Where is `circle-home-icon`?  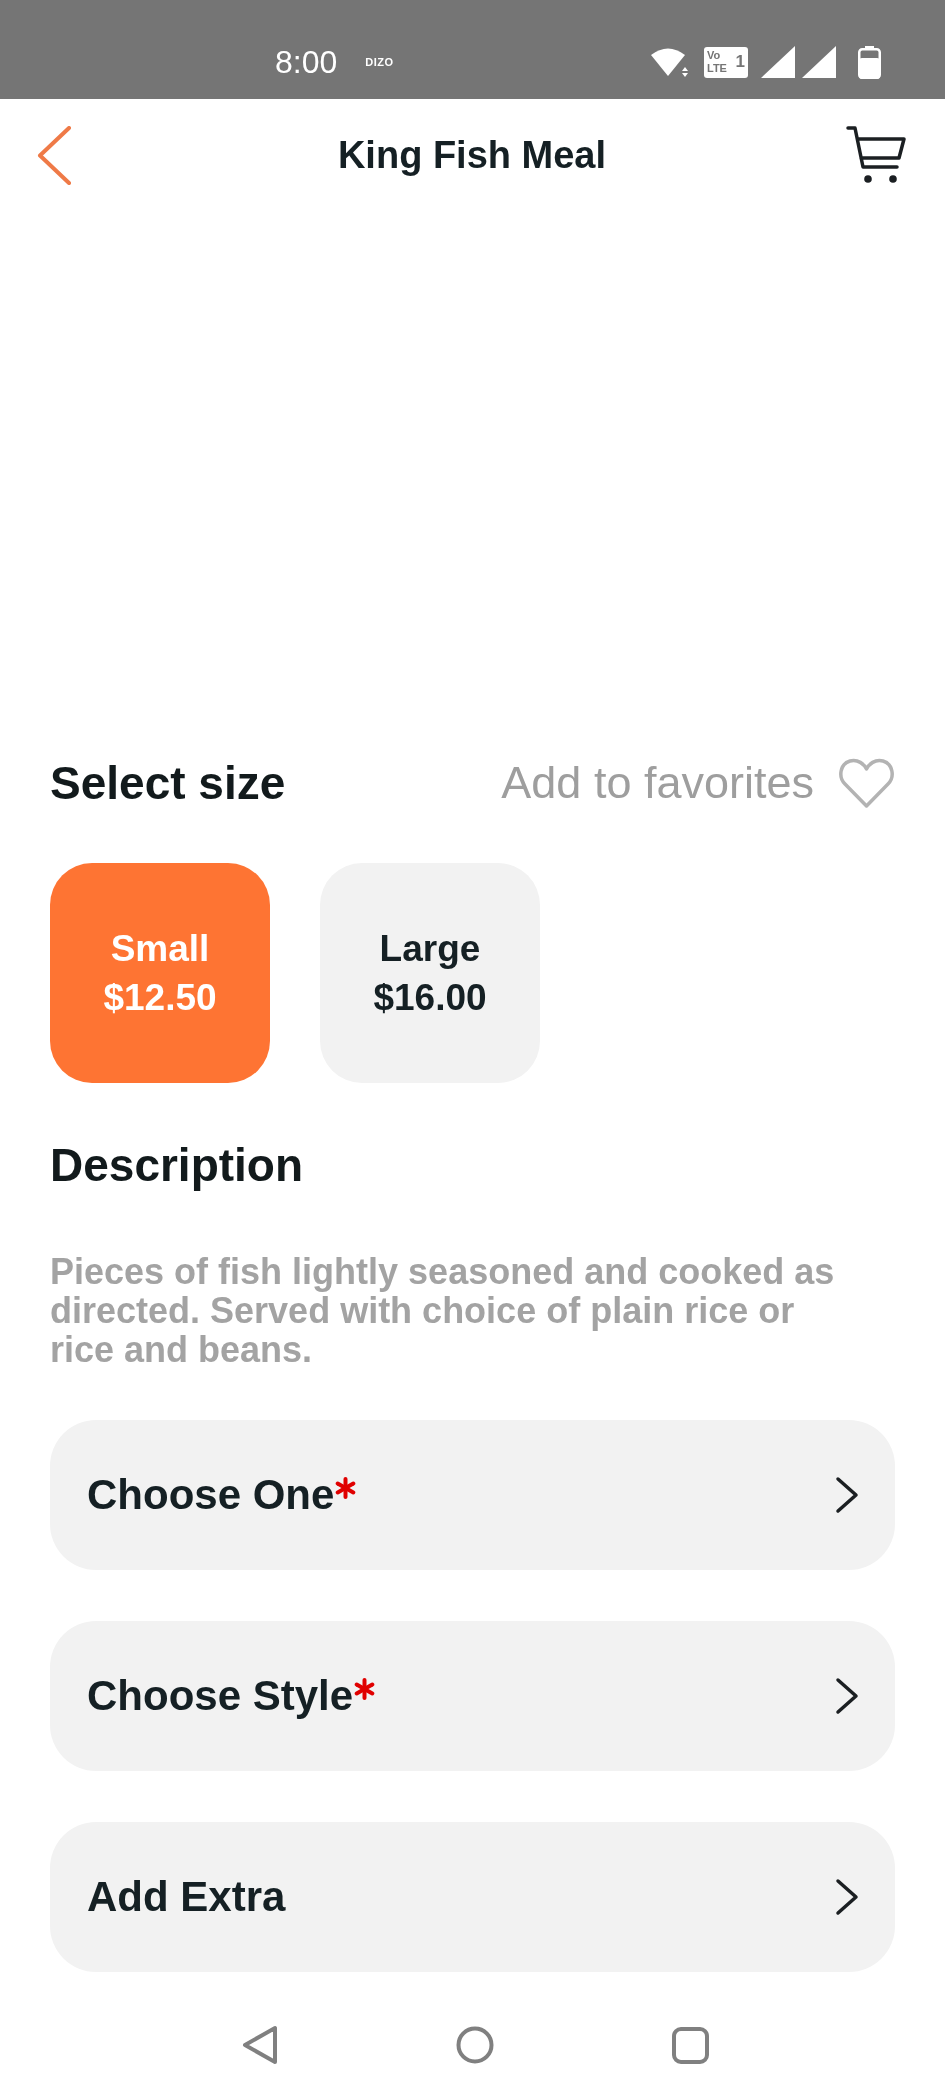
circle-home-icon is located at coordinates (475, 2045).